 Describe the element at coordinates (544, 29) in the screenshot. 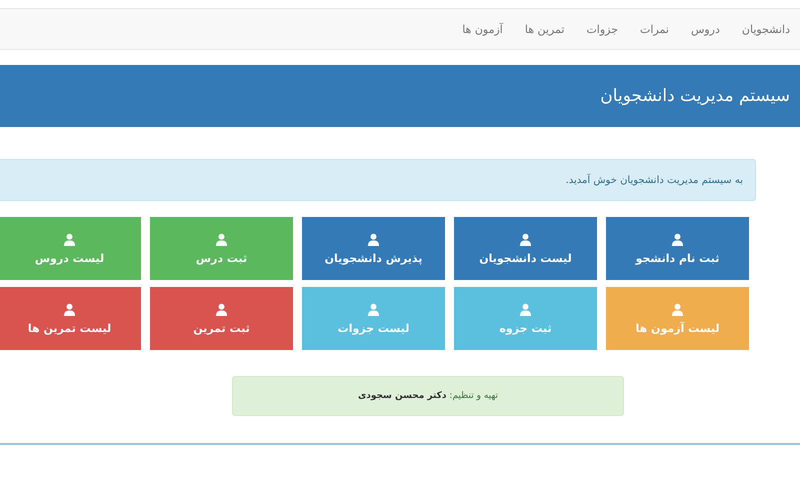

I see `nav-link: تمرین ها` at that location.